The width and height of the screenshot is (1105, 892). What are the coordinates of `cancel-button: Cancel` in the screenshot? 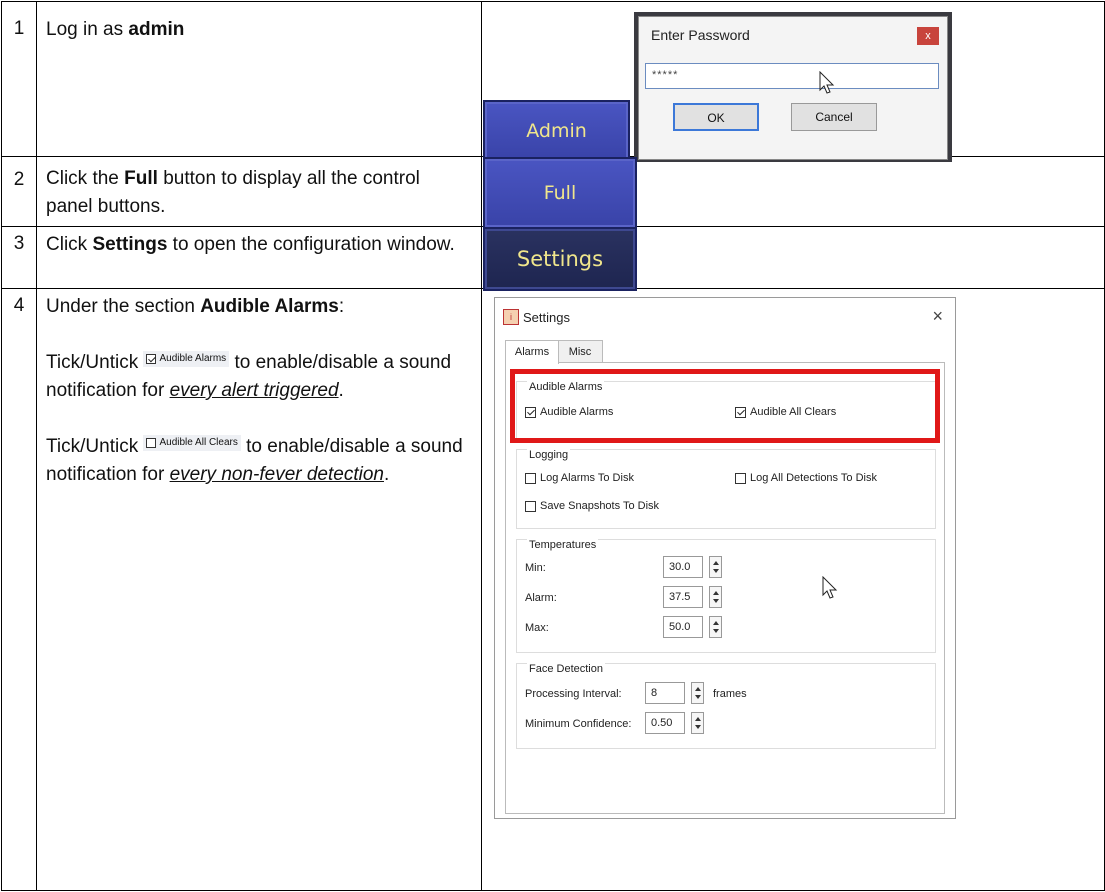 It's located at (834, 117).